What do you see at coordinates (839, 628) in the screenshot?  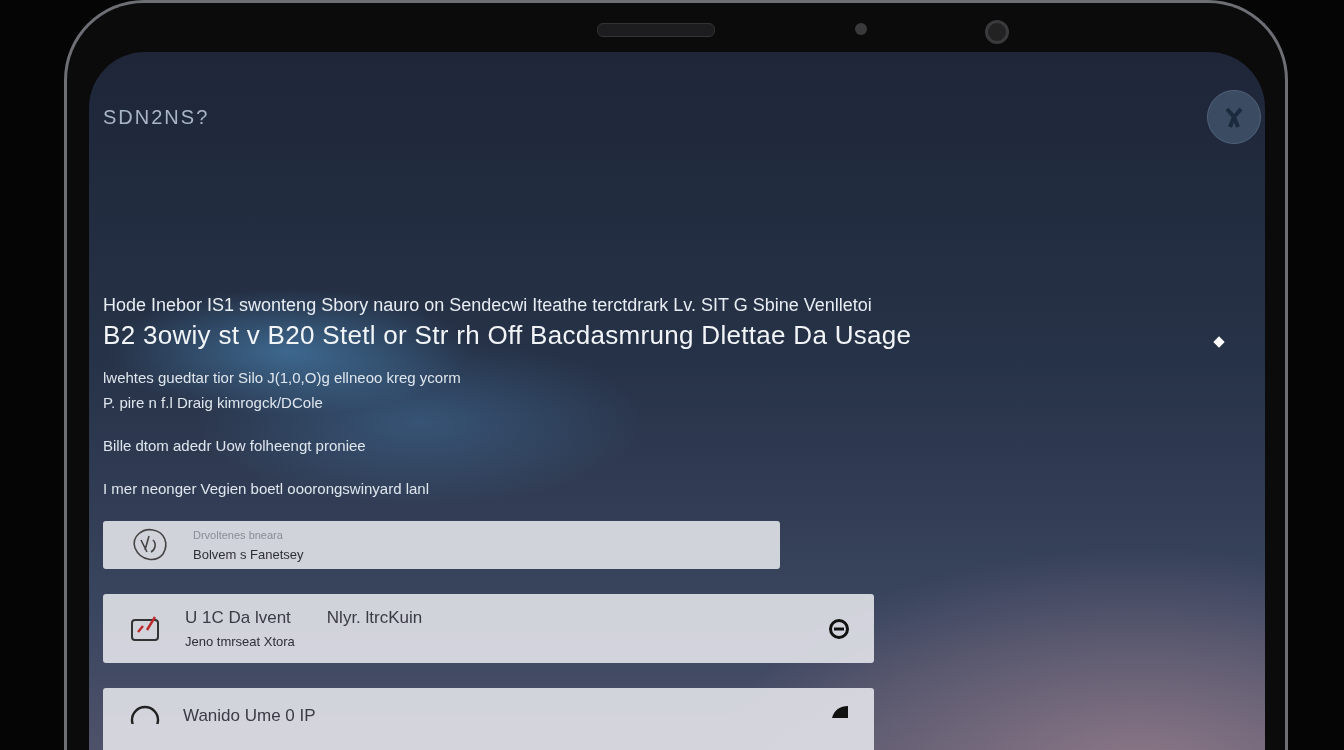 I see `minus-circle-icon` at bounding box center [839, 628].